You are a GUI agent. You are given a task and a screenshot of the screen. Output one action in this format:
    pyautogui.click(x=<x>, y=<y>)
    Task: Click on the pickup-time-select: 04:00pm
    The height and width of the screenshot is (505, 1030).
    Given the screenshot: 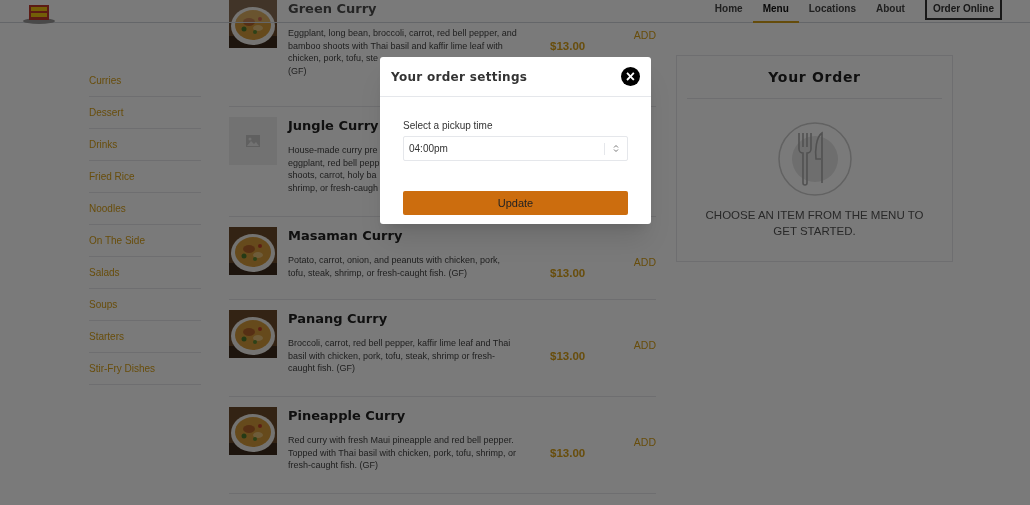 What is the action you would take?
    pyautogui.click(x=515, y=148)
    